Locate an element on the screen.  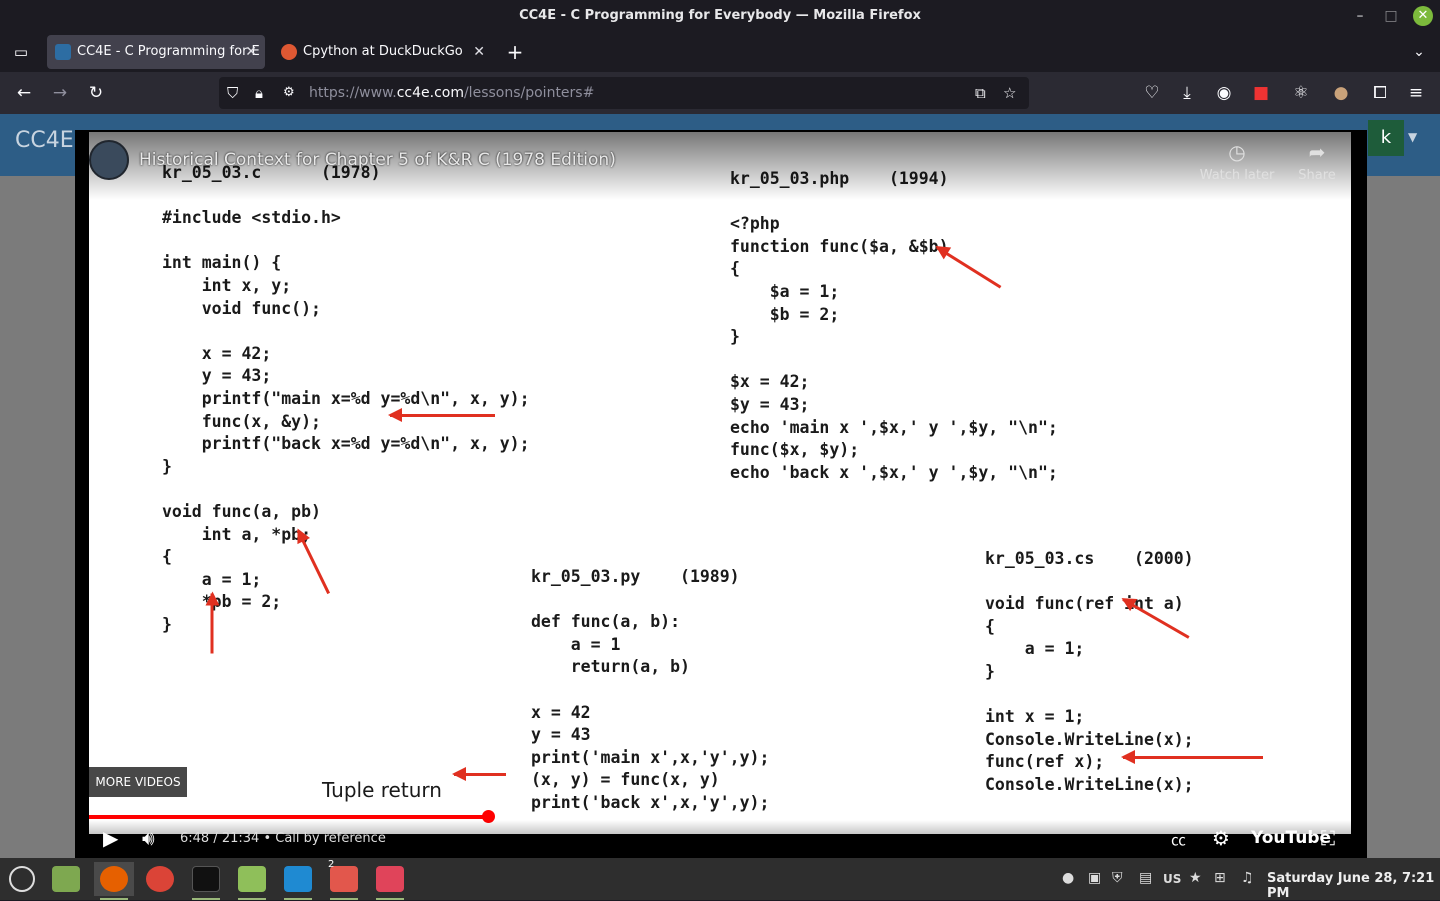
files-taskbar-button is located at coordinates (252, 881).